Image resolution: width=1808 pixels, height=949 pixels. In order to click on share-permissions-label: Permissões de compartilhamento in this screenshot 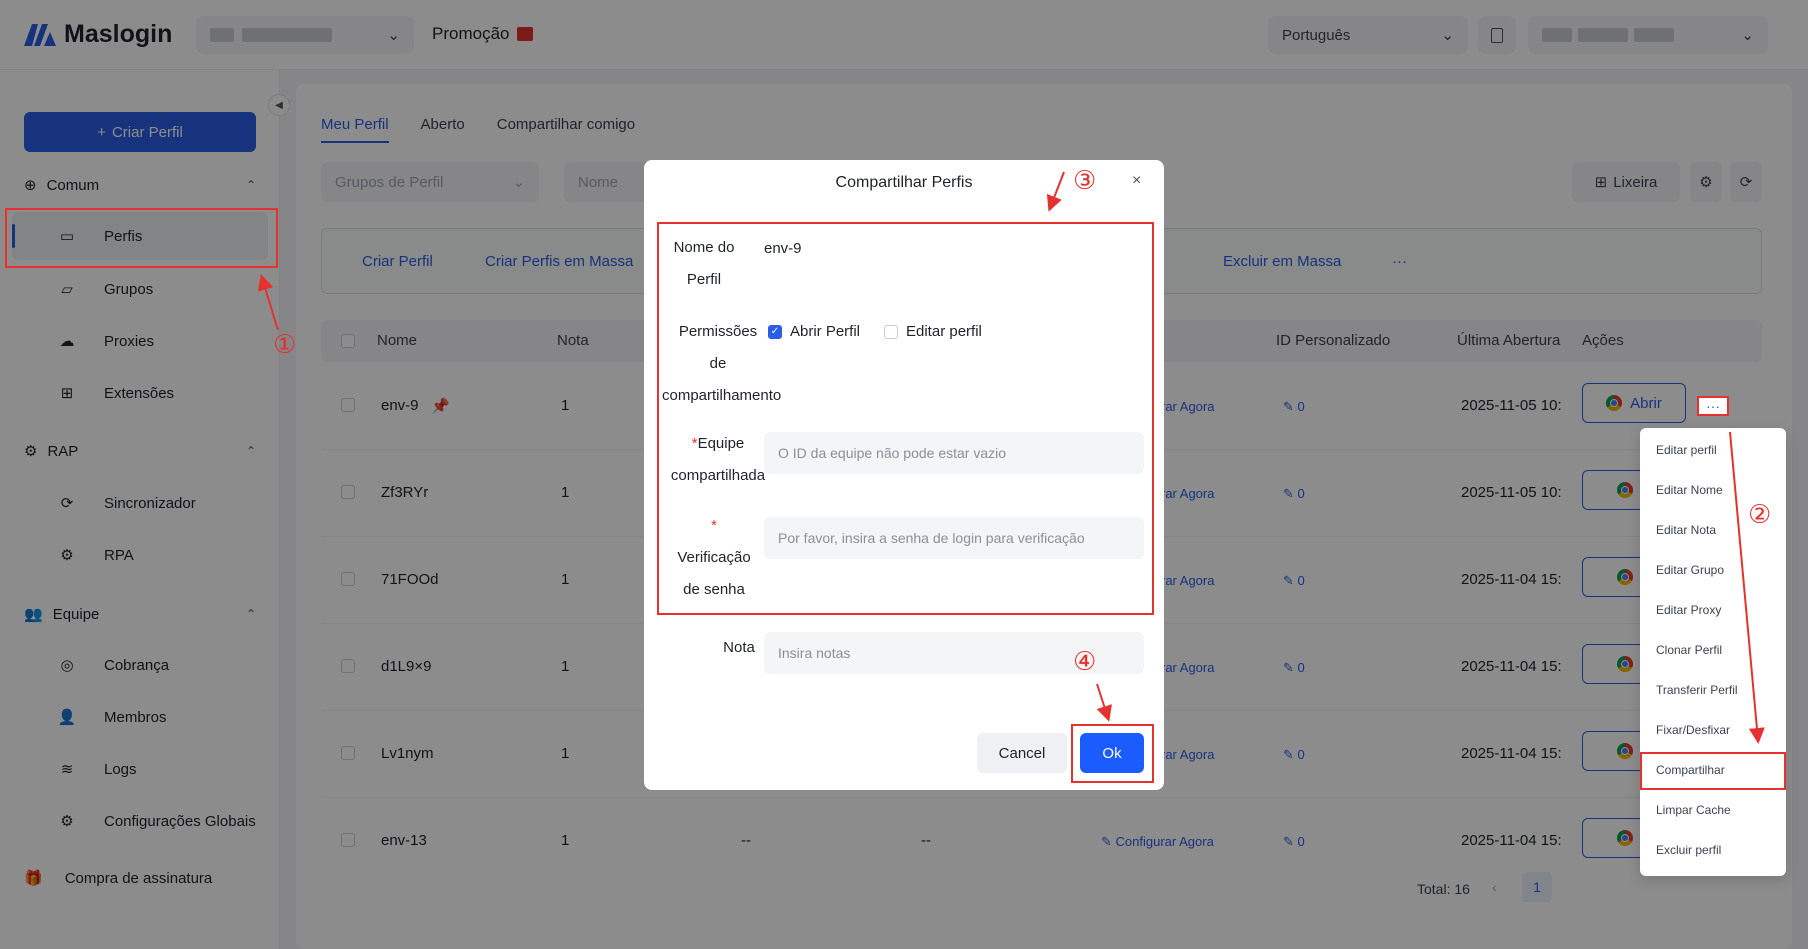, I will do `click(722, 364)`.